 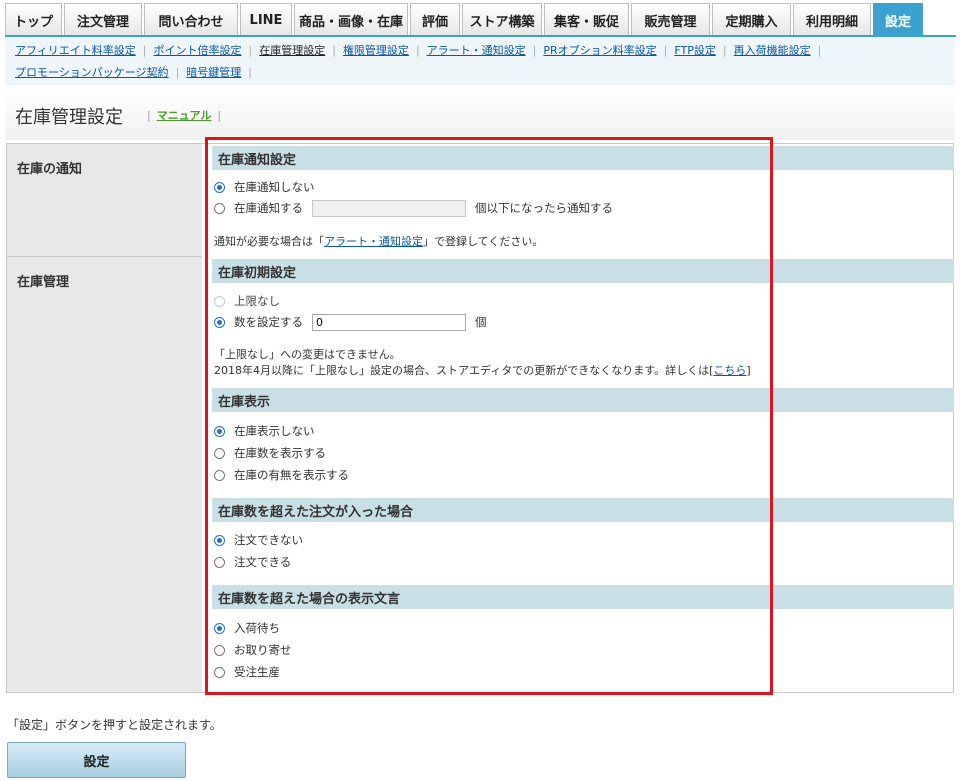 I want to click on option-set-count: 数を設定する 個, so click(x=350, y=322).